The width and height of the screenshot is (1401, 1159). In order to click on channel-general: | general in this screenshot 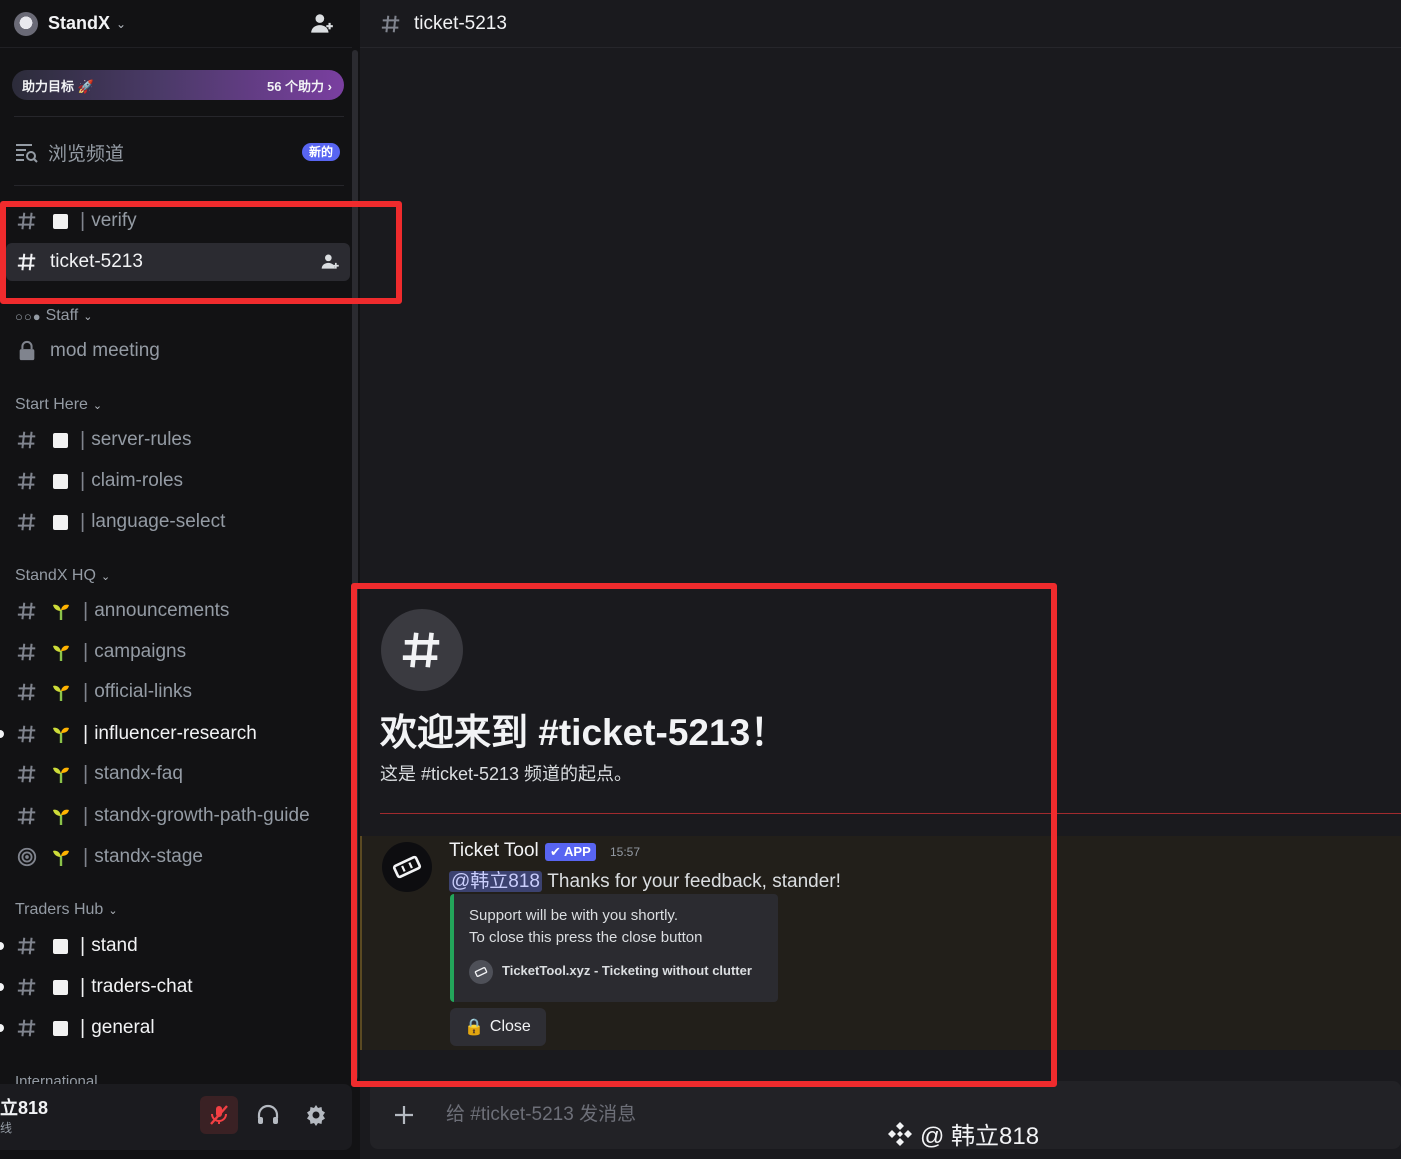, I will do `click(175, 1028)`.